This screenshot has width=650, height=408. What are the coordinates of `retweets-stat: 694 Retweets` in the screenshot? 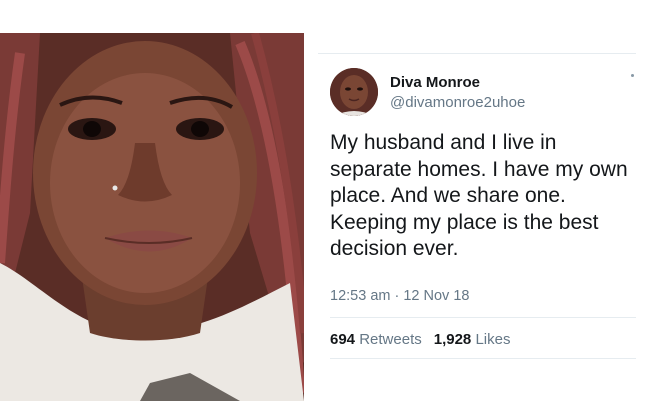 It's located at (376, 339).